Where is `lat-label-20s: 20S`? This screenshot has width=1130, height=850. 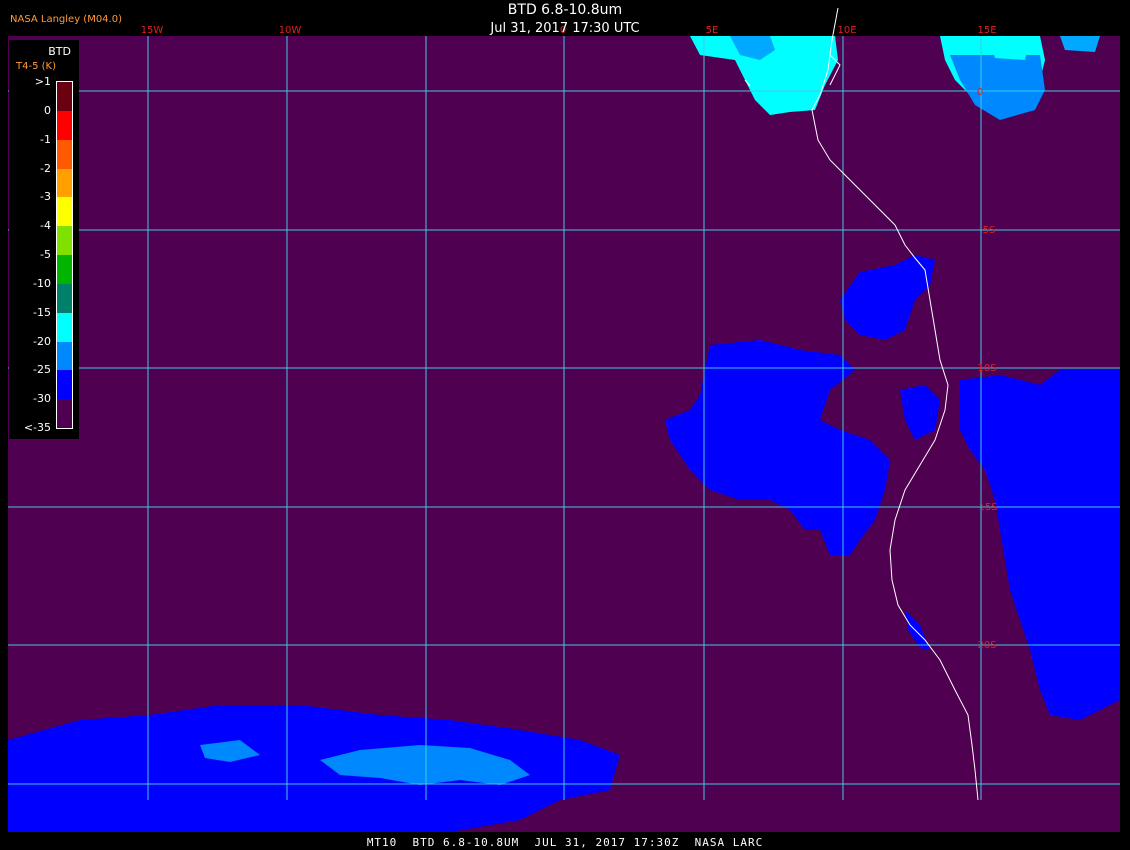
lat-label-20s: 20S is located at coordinates (986, 645).